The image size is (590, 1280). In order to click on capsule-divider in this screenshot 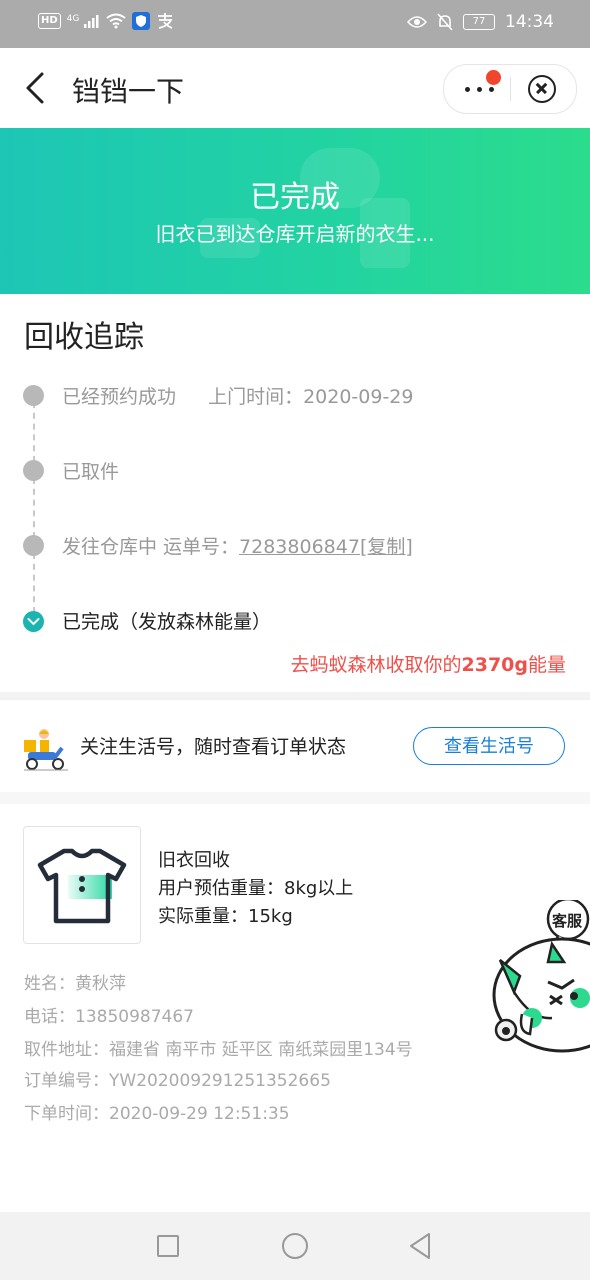, I will do `click(510, 89)`.